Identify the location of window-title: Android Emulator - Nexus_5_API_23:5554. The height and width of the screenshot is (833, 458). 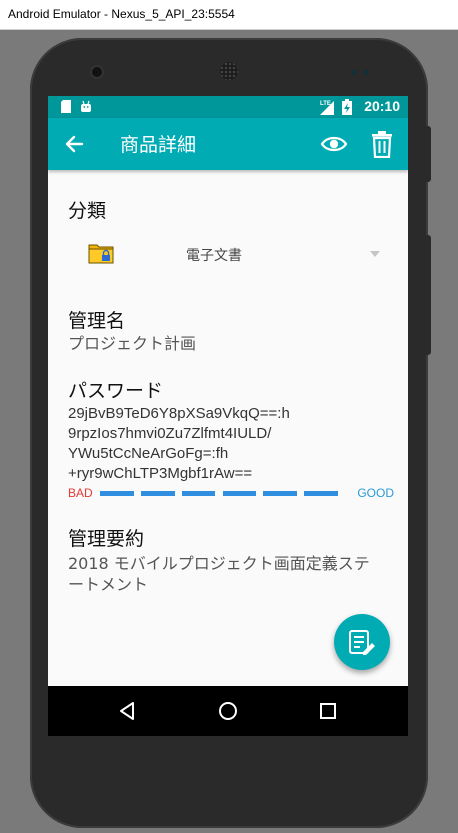
(121, 14).